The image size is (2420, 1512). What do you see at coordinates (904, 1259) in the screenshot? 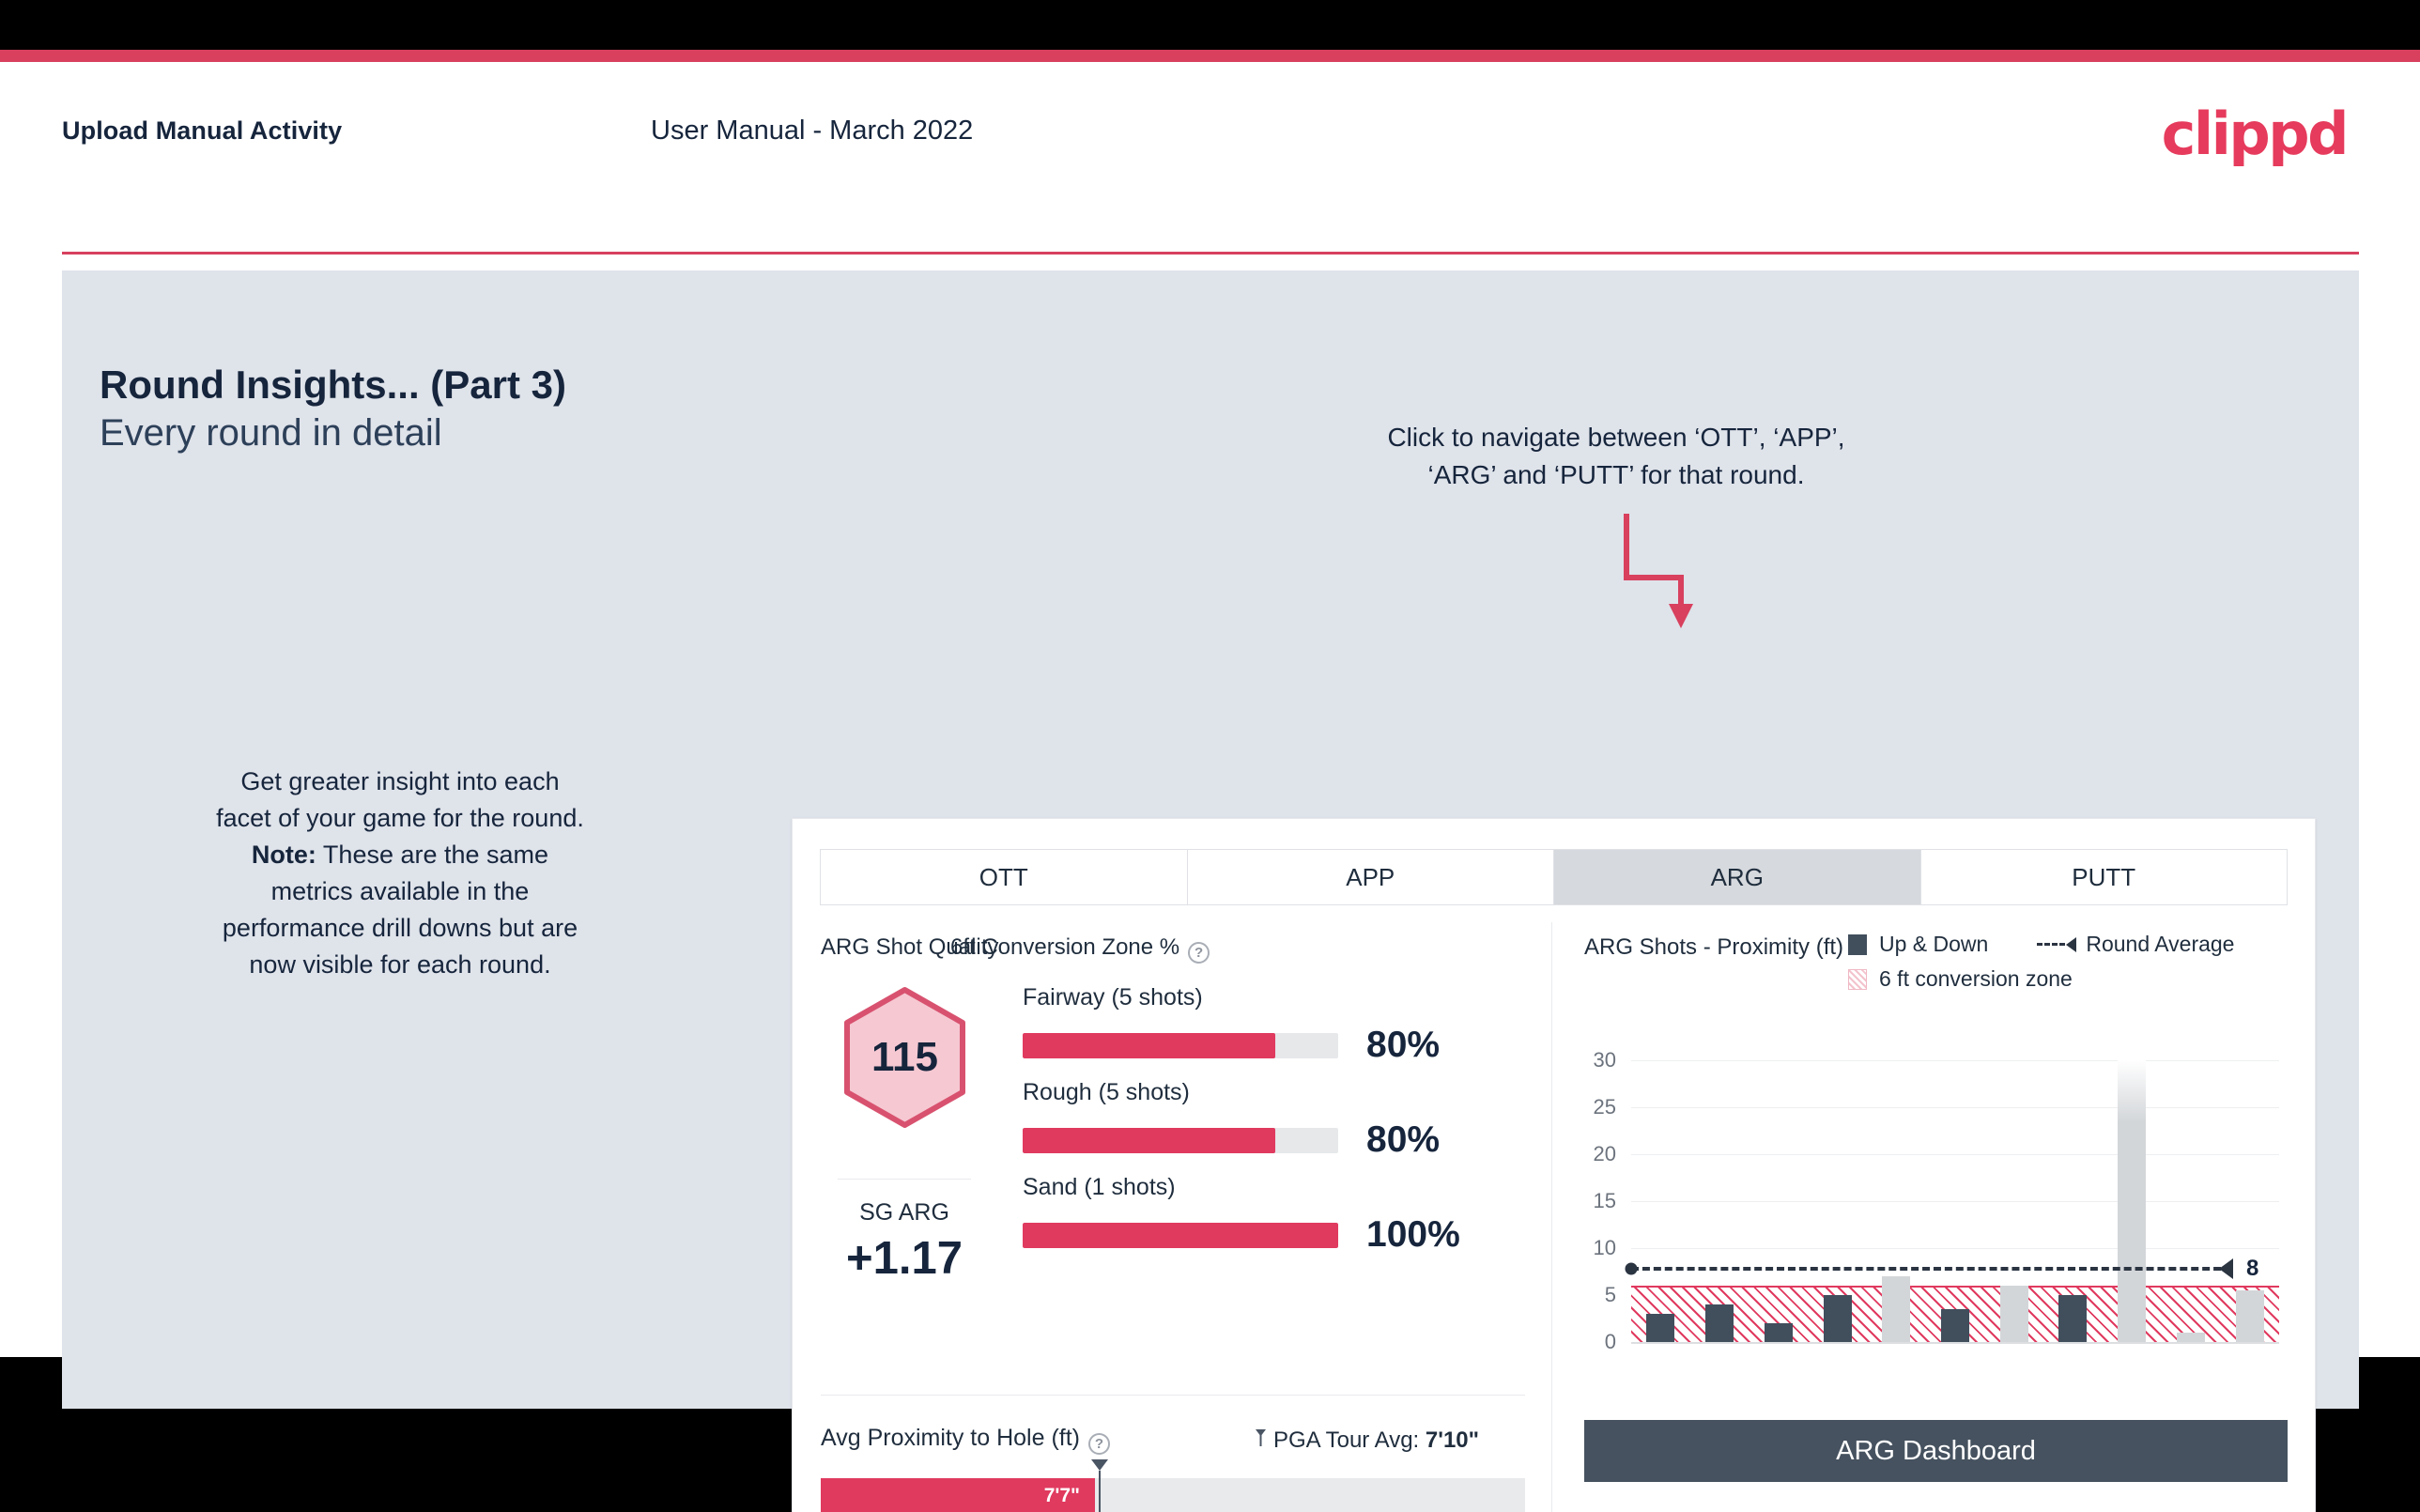
I see `sg-arg-value: +1.17` at bounding box center [904, 1259].